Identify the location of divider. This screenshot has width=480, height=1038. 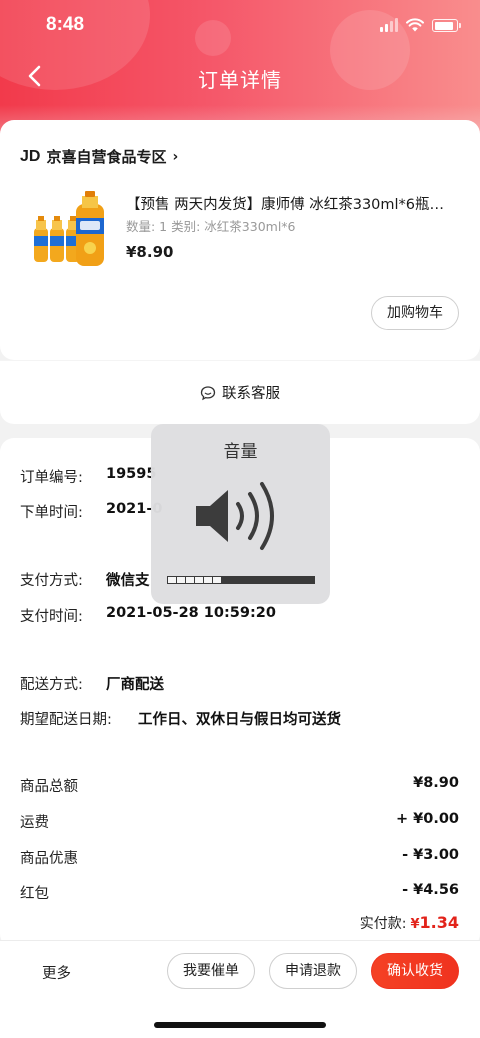
(240, 360).